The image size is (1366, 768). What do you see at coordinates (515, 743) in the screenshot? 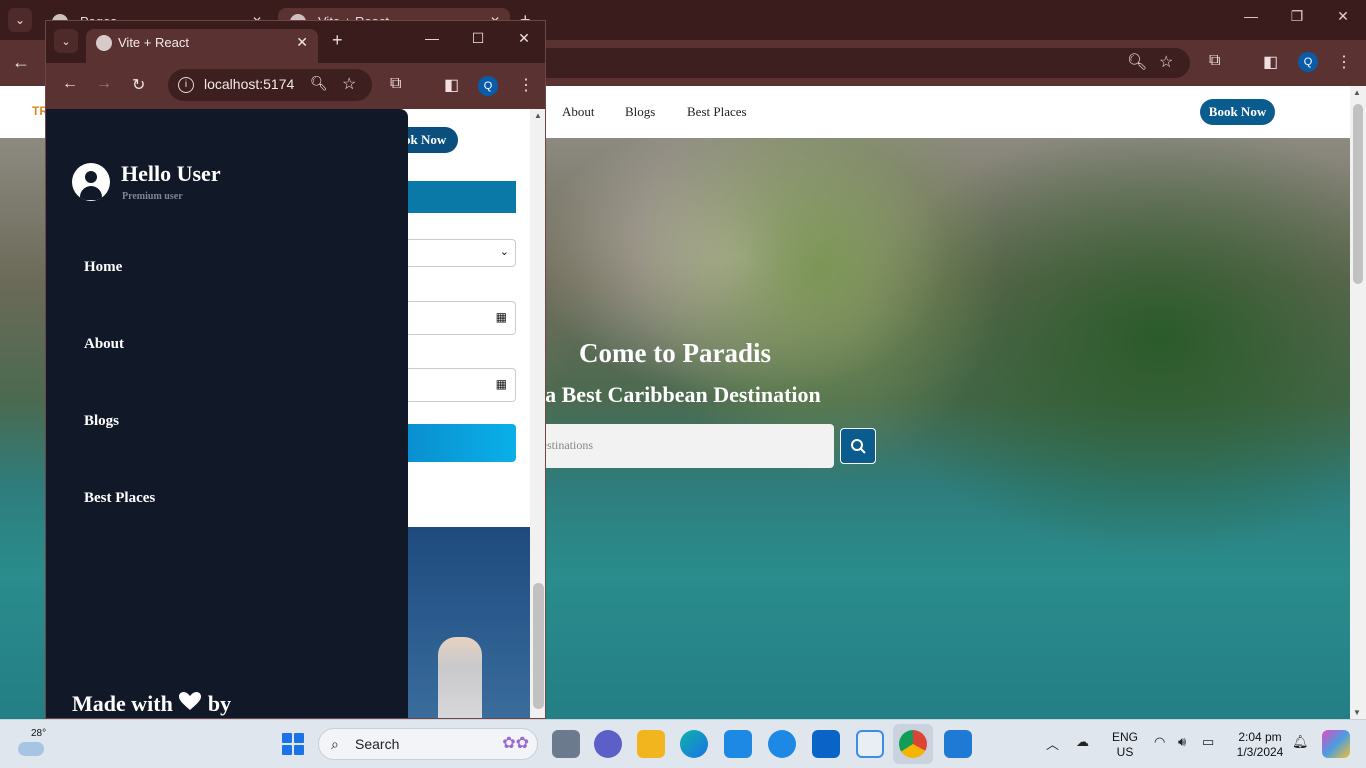
I see `search-highlight-icon: ✿✿` at bounding box center [515, 743].